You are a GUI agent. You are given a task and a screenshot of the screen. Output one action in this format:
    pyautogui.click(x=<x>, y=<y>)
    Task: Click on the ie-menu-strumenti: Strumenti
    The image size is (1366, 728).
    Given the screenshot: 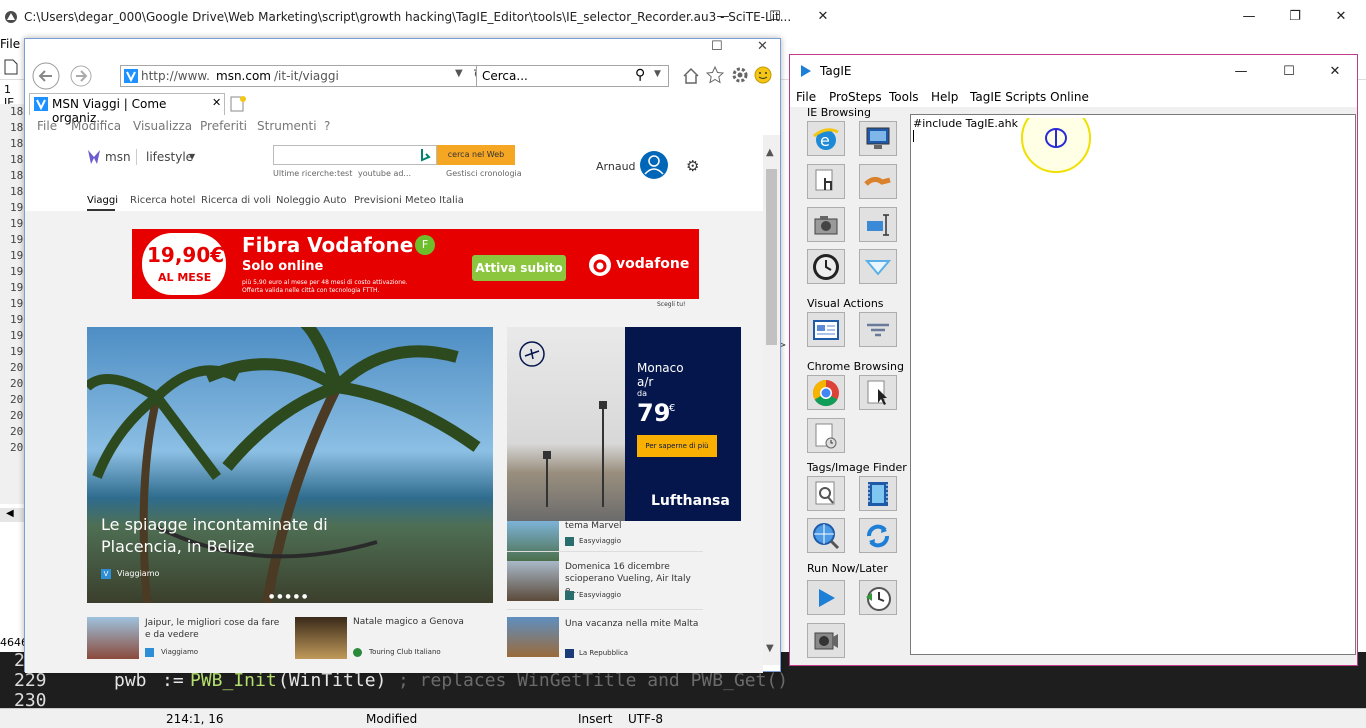 What is the action you would take?
    pyautogui.click(x=287, y=126)
    